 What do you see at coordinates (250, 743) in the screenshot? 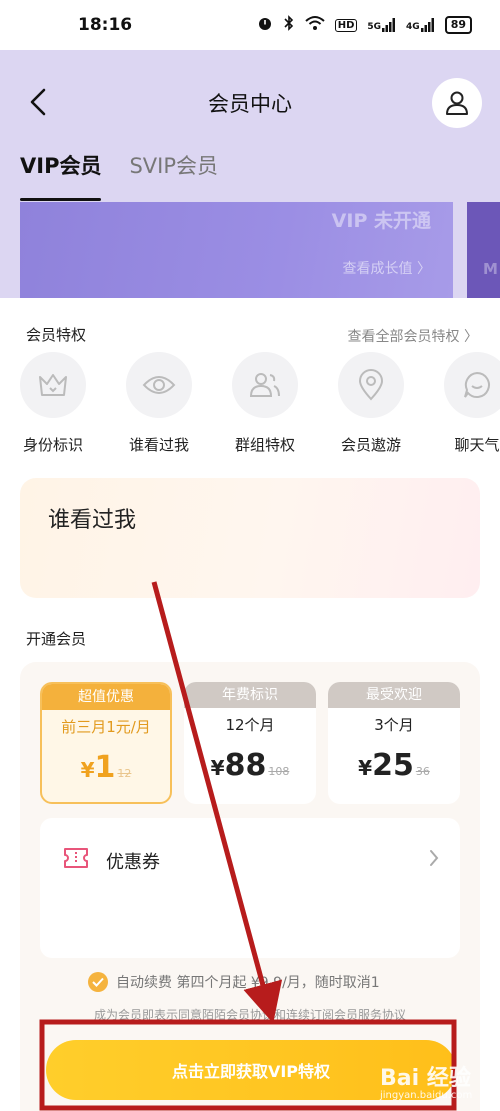
I see `plan-option-12-months: 年费标识 12个月 ¥88 108` at bounding box center [250, 743].